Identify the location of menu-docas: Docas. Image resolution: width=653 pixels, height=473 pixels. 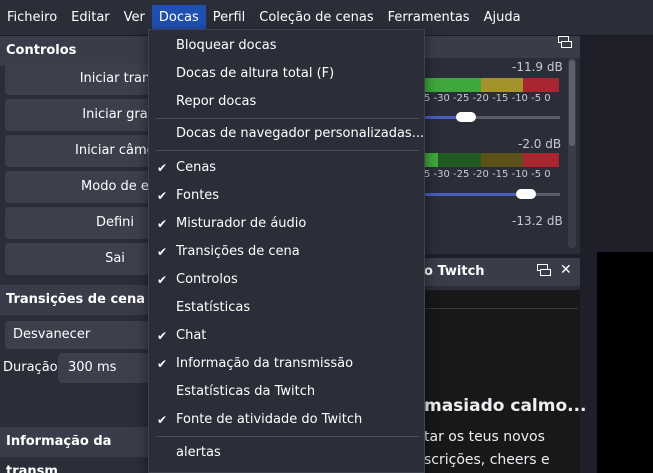
(178, 17).